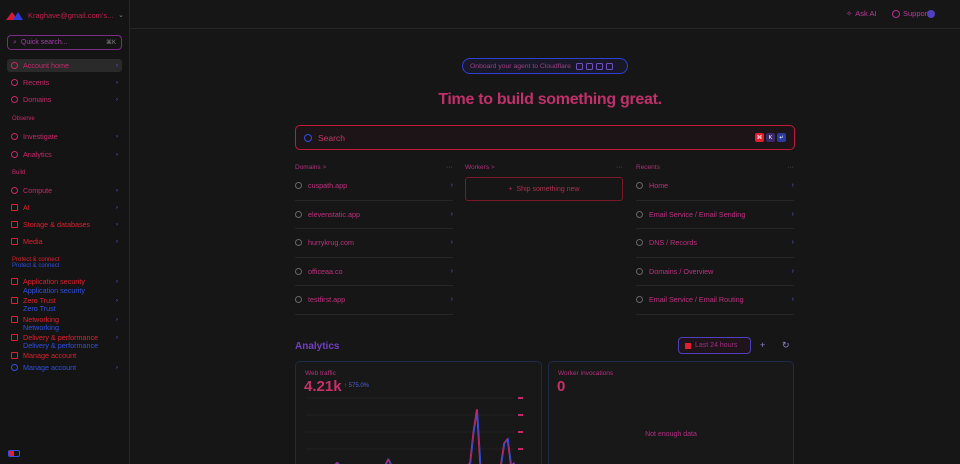  I want to click on list-item-label: testfirst.app, so click(327, 300).